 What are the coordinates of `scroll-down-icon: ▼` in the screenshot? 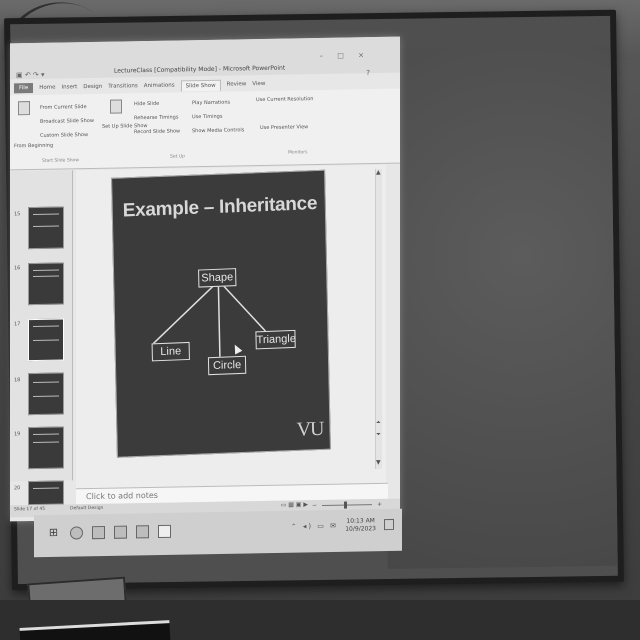 It's located at (378, 462).